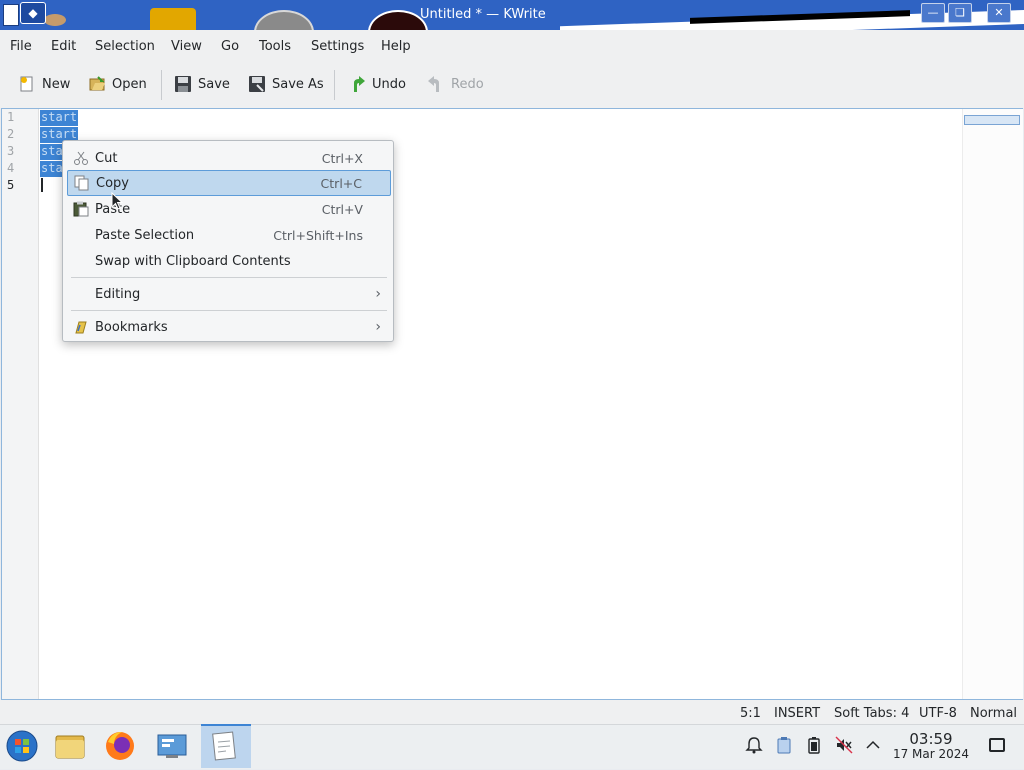  Describe the element at coordinates (63, 46) in the screenshot. I see `menu-edit: Edit` at that location.